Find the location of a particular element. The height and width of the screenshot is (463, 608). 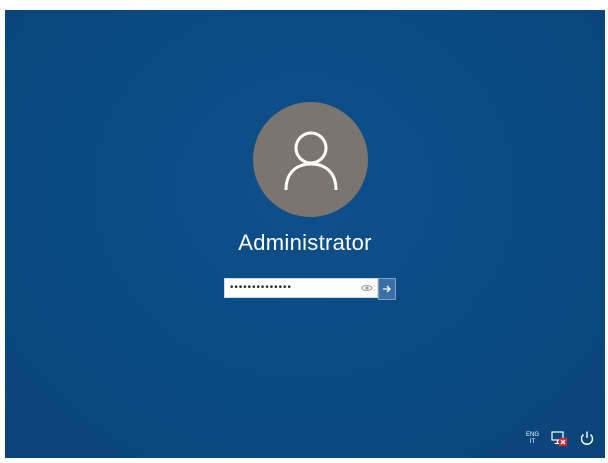

network-disconnected-icon is located at coordinates (559, 438).